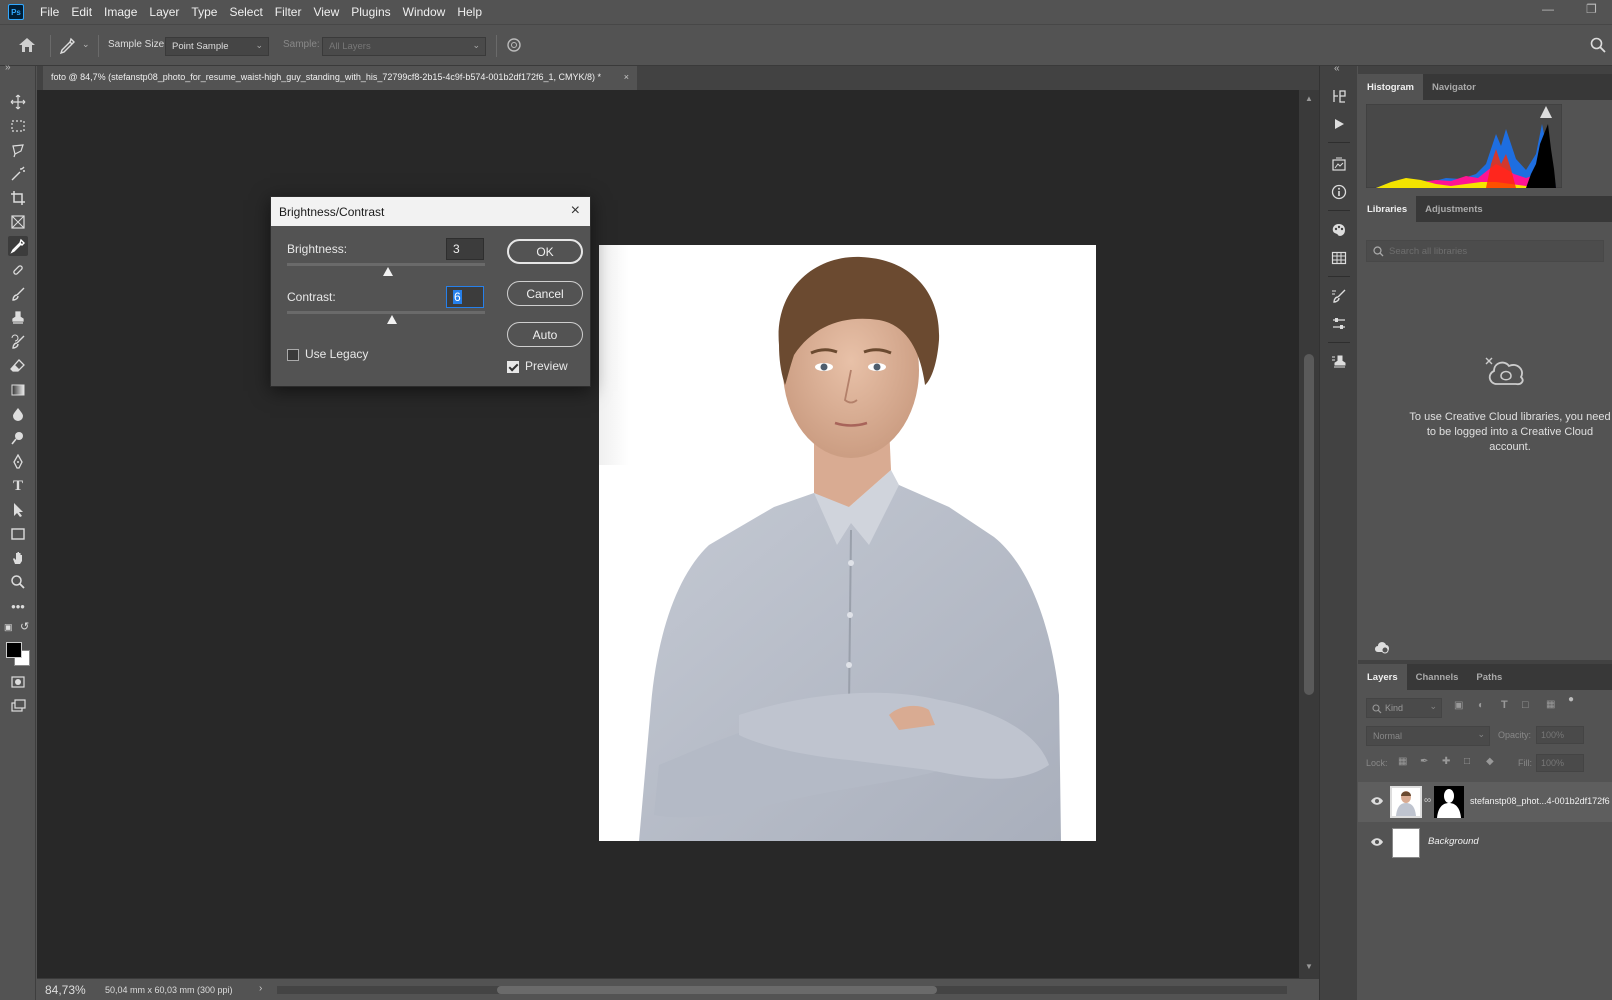 The height and width of the screenshot is (1000, 1612). I want to click on close-icon: ×, so click(575, 211).